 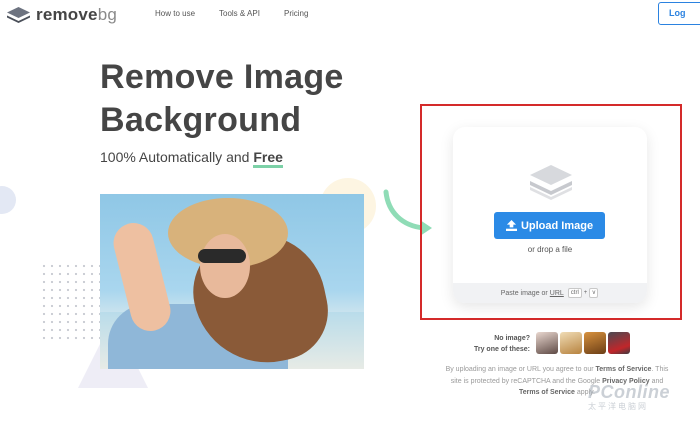 What do you see at coordinates (296, 13) in the screenshot?
I see `nav-pricing: Pricing` at bounding box center [296, 13].